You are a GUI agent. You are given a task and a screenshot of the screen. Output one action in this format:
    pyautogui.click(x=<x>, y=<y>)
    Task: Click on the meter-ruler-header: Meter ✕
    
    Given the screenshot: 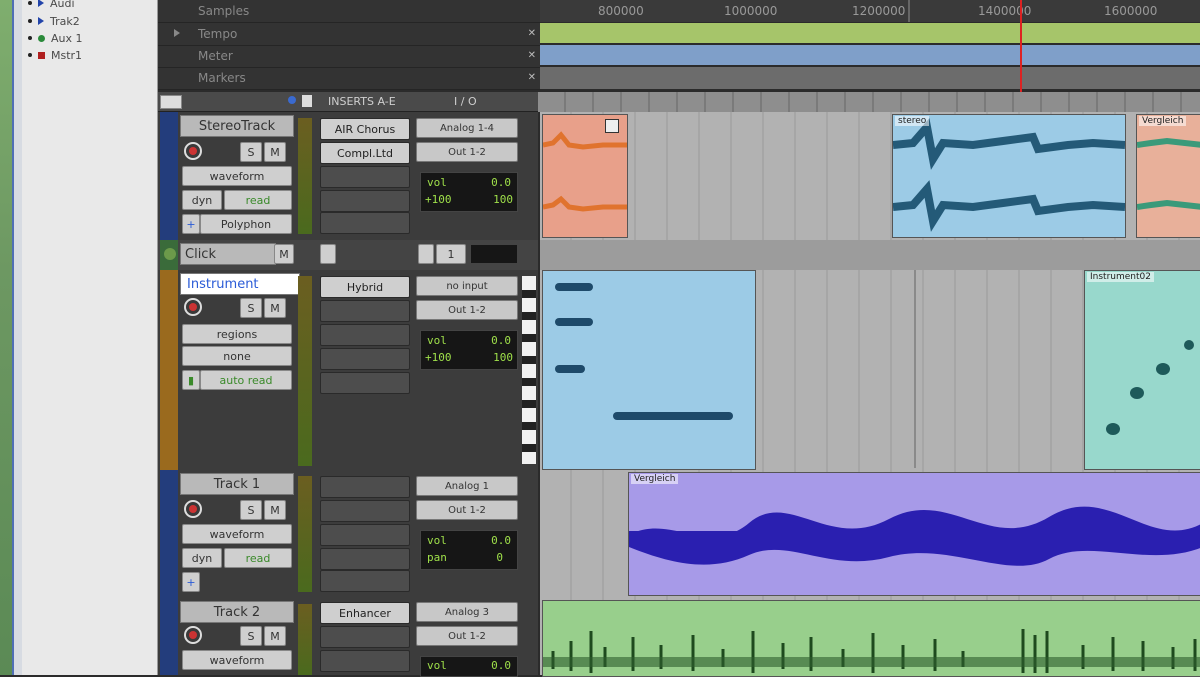 What is the action you would take?
    pyautogui.click(x=349, y=56)
    